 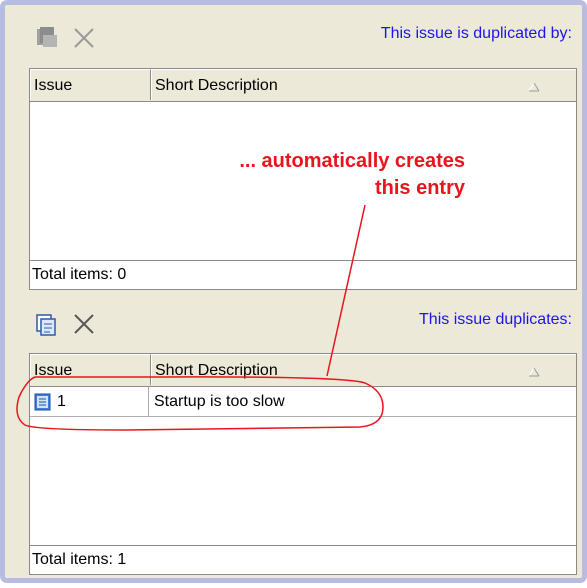 What do you see at coordinates (103, 401) in the screenshot?
I see `issue-number-cell: 1` at bounding box center [103, 401].